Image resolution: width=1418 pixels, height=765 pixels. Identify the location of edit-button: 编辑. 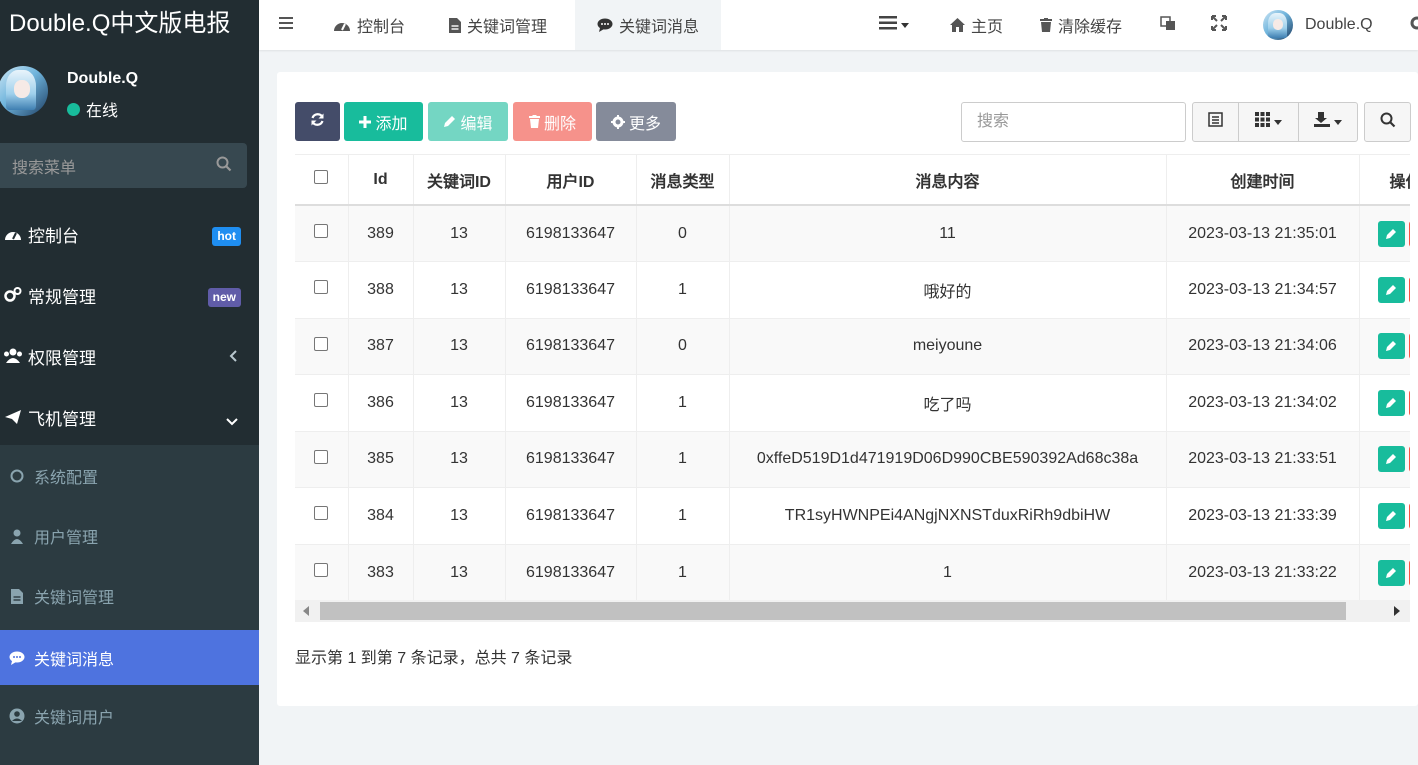
(468, 121).